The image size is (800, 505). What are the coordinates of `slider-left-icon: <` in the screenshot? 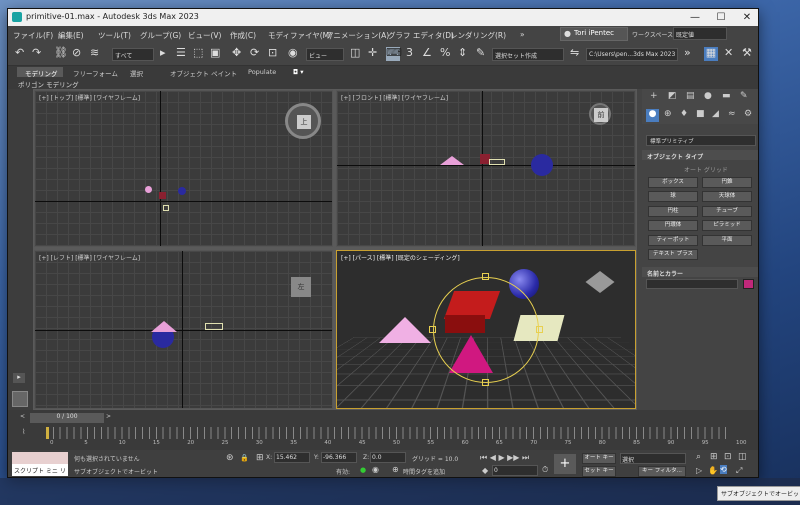 It's located at (22, 416).